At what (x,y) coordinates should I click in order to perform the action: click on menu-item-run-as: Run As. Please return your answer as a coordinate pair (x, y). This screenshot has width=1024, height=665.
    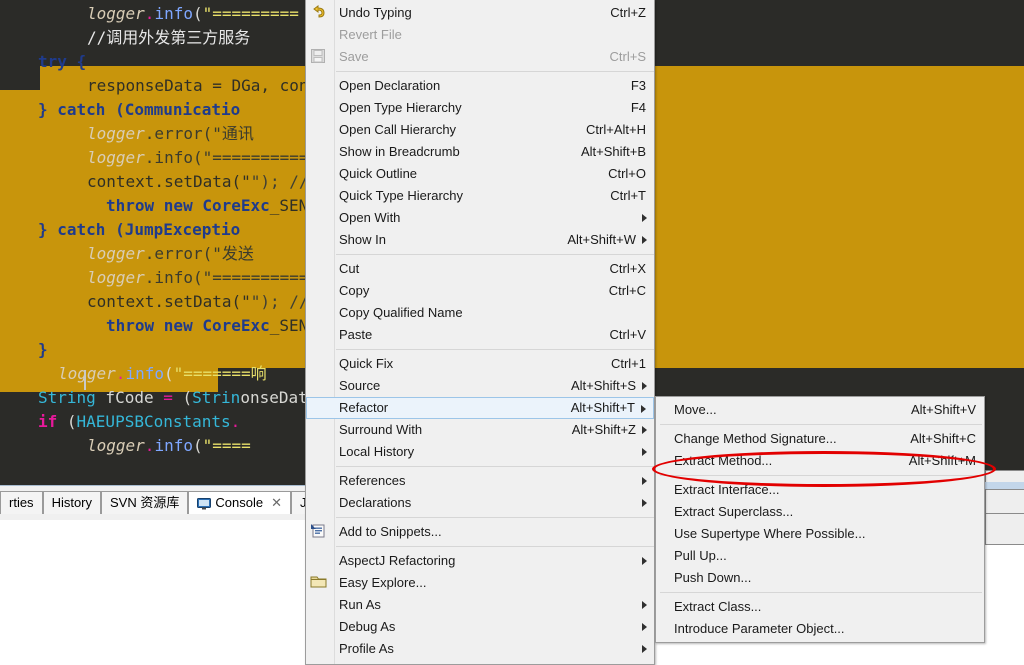
    Looking at the image, I should click on (480, 605).